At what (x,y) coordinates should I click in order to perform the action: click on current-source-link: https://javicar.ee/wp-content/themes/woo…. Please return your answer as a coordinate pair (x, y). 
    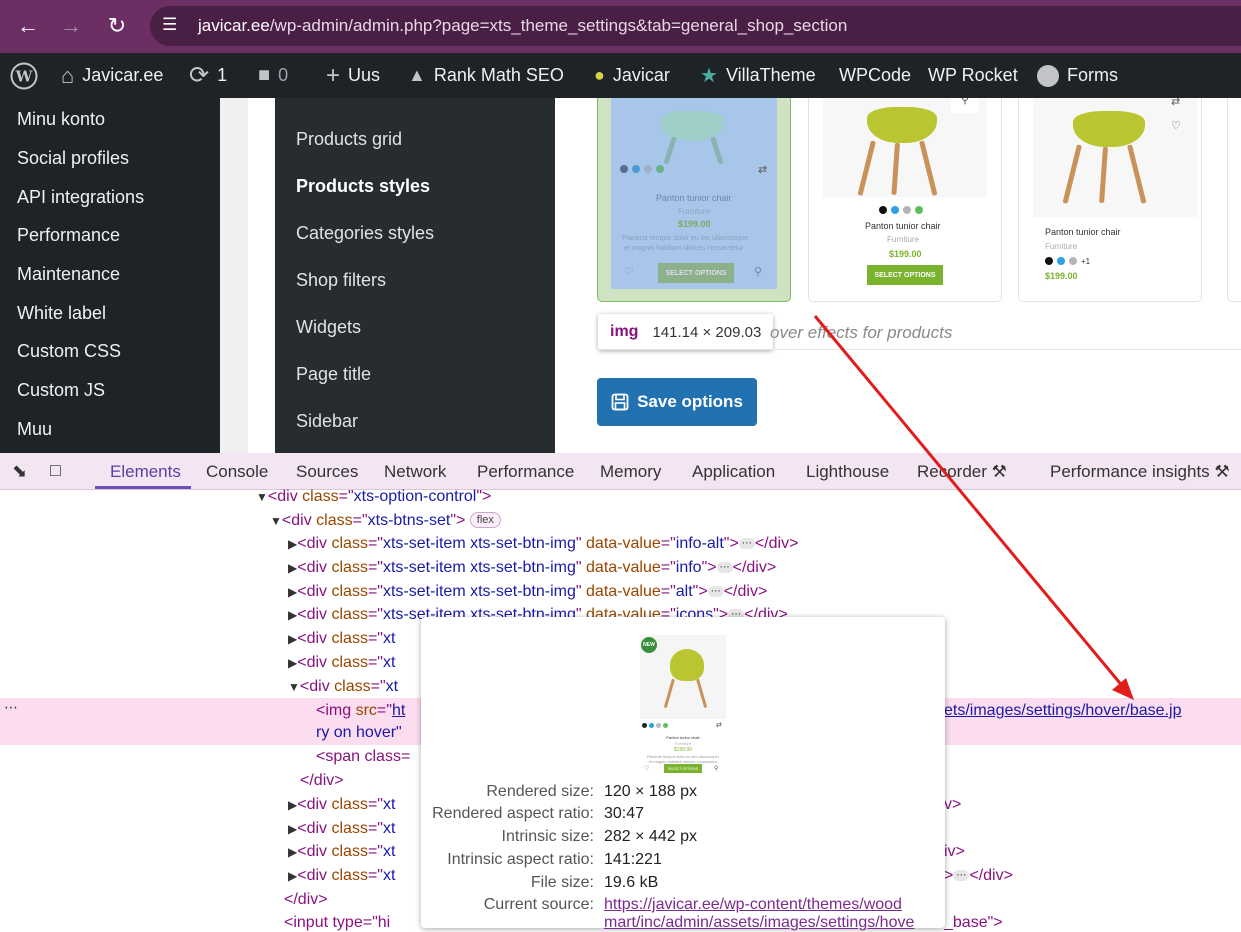
    Looking at the image, I should click on (753, 905).